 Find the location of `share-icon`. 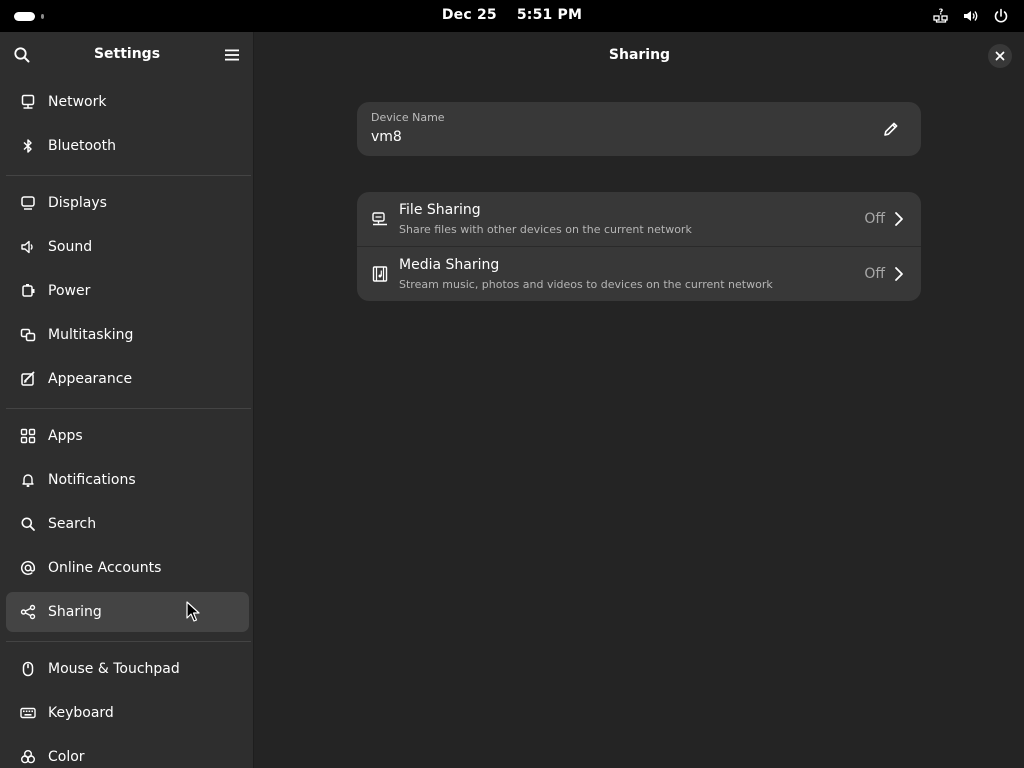

share-icon is located at coordinates (28, 612).